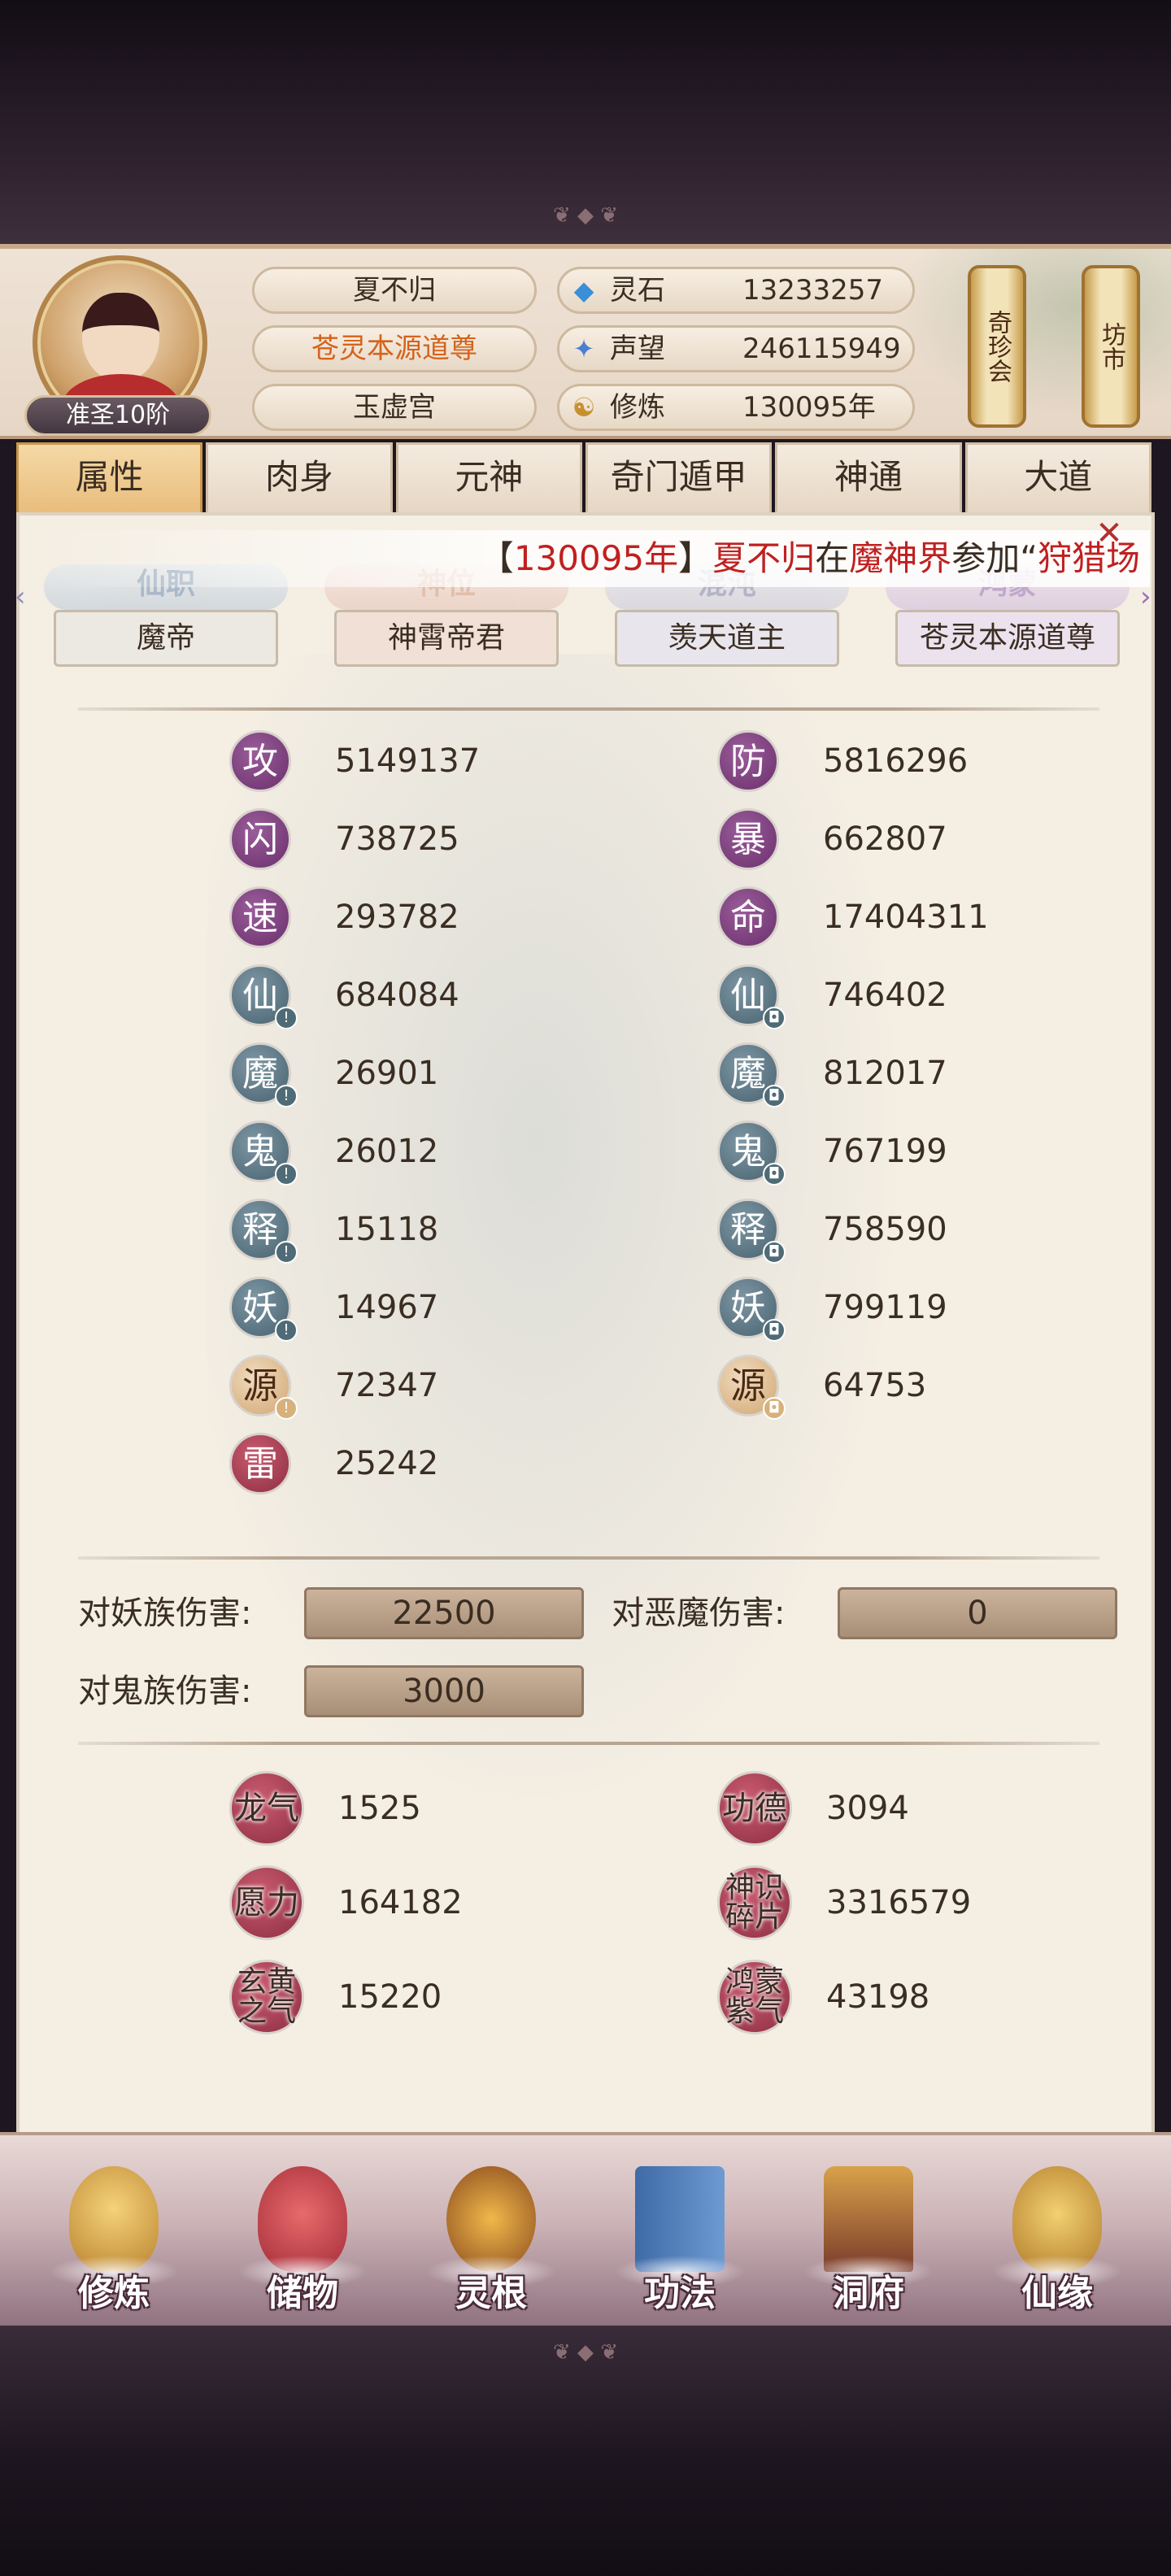 The height and width of the screenshot is (2576, 1171). I want to click on stat-value: 746402, so click(885, 996).